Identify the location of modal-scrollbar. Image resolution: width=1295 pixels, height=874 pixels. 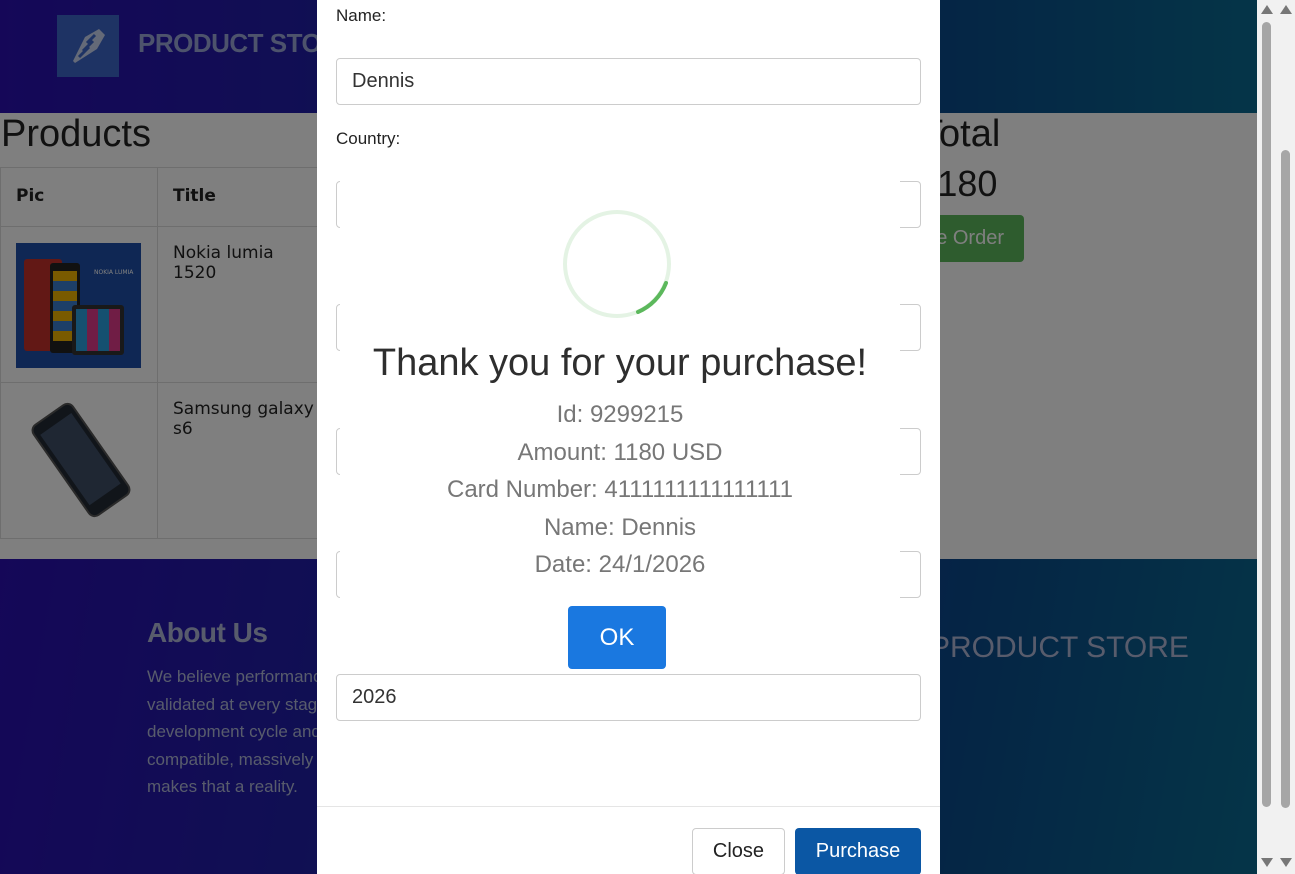
(1266, 437).